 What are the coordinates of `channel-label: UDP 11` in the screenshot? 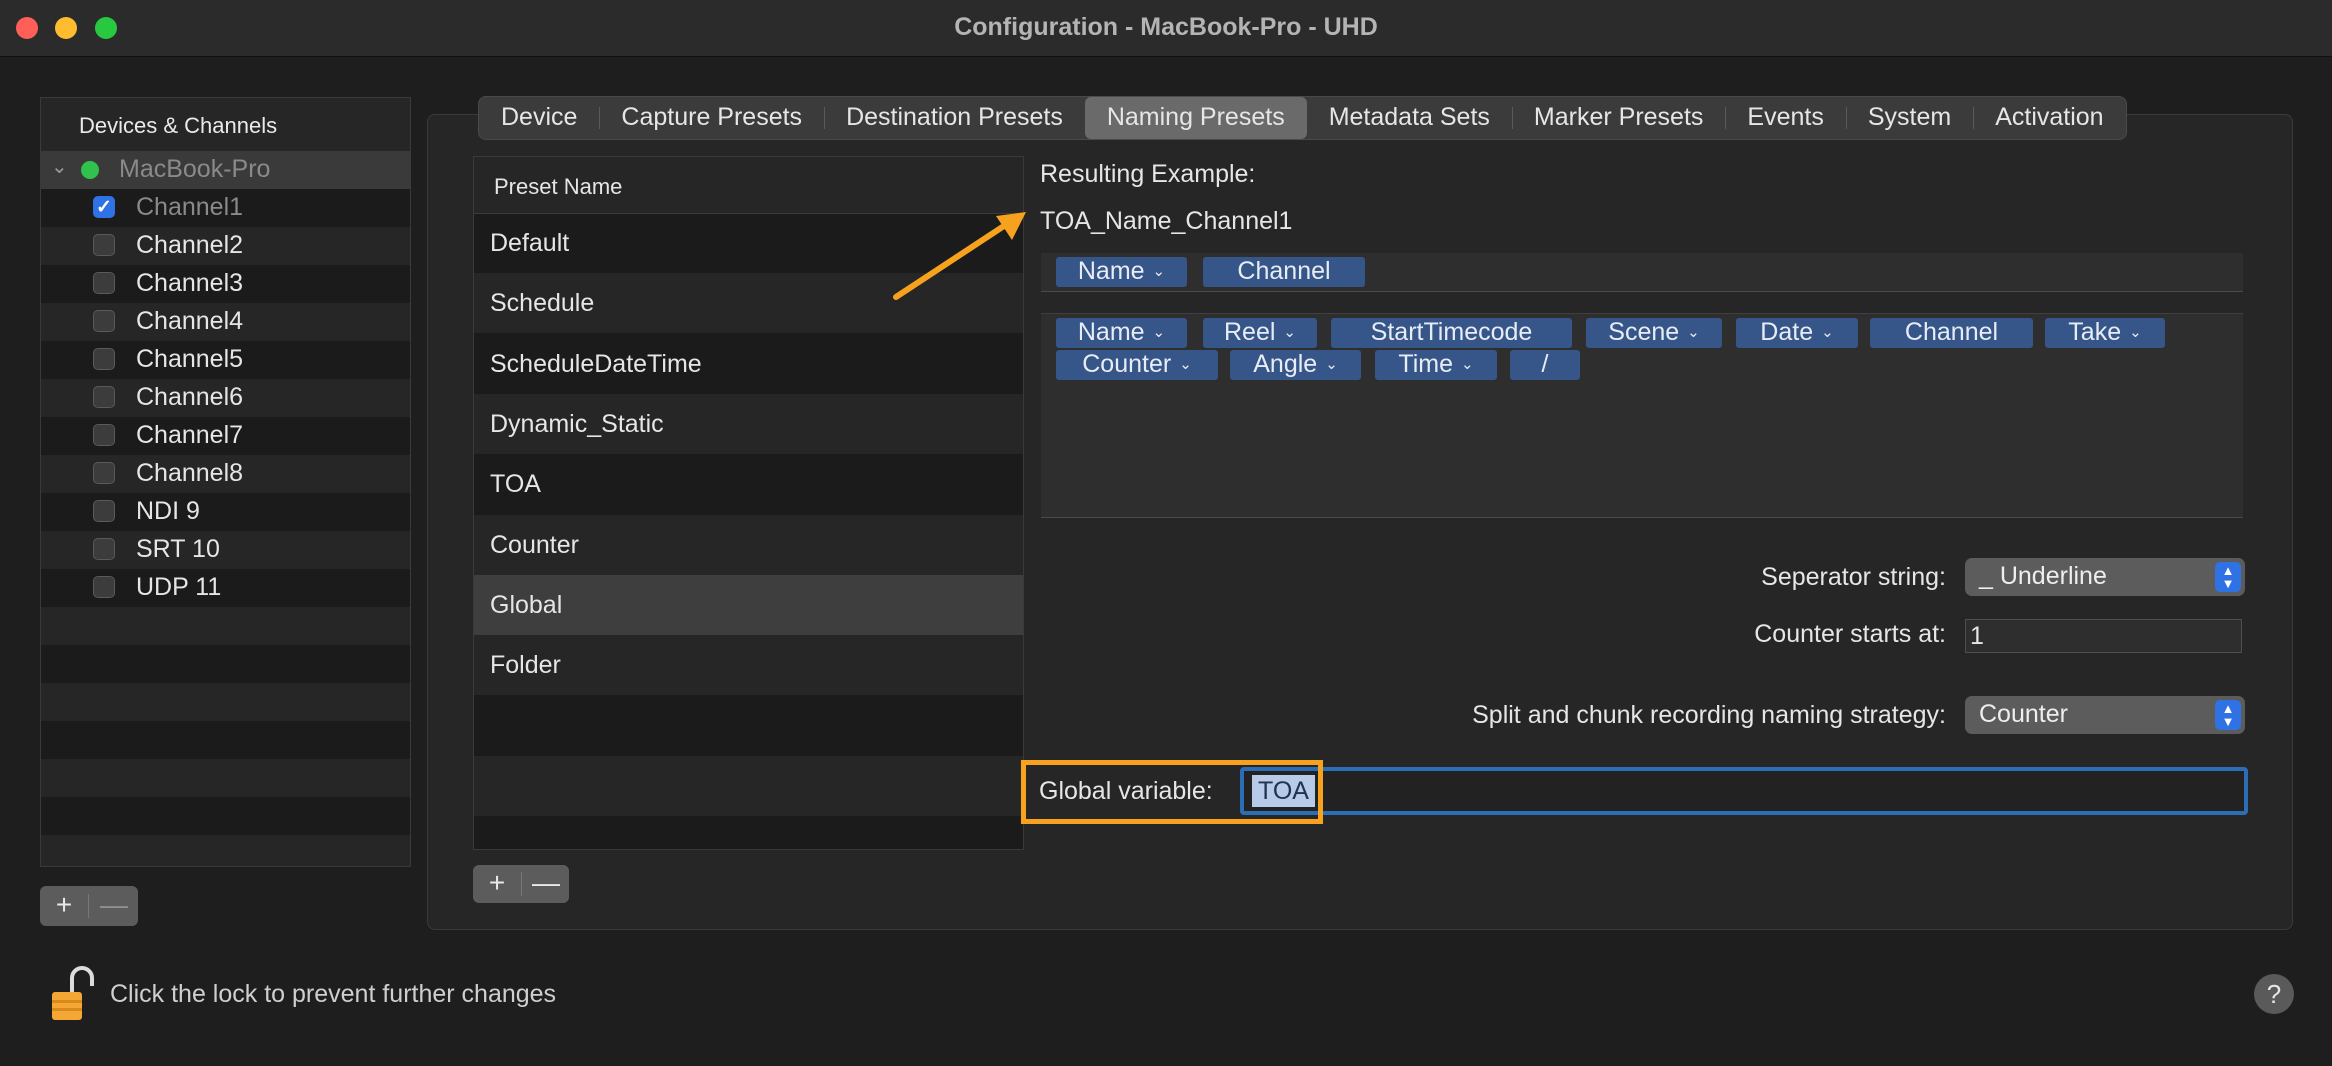 It's located at (179, 587).